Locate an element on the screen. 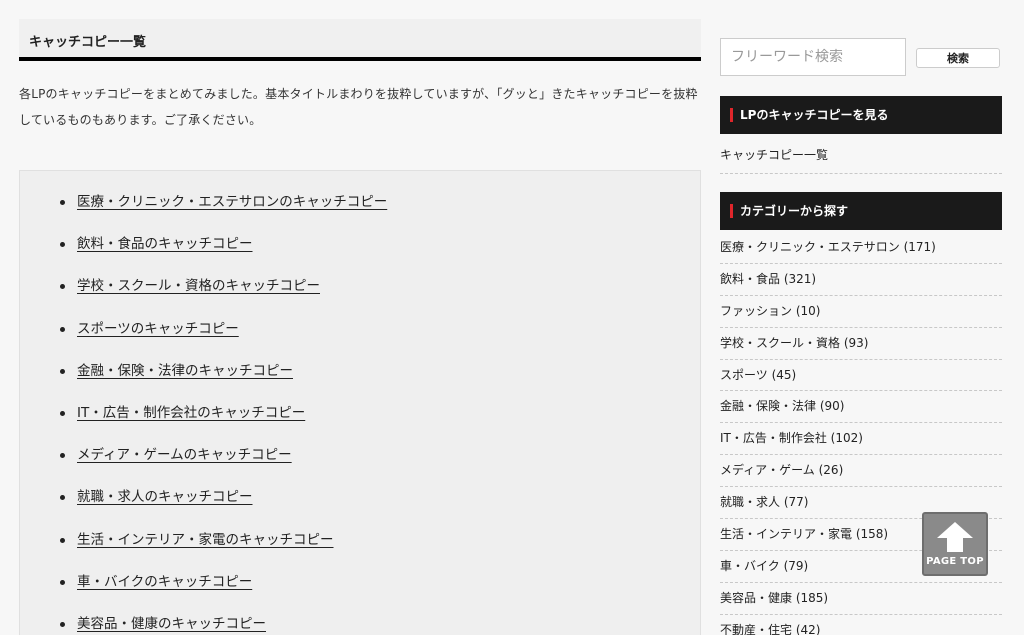  category-link: 車・バイク (79) is located at coordinates (764, 566).